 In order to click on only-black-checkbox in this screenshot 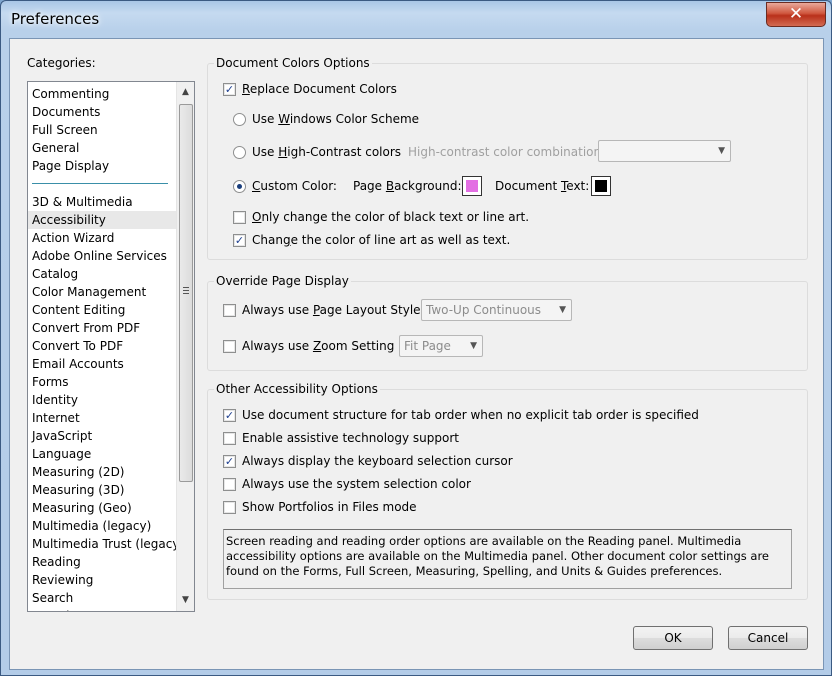, I will do `click(239, 217)`.